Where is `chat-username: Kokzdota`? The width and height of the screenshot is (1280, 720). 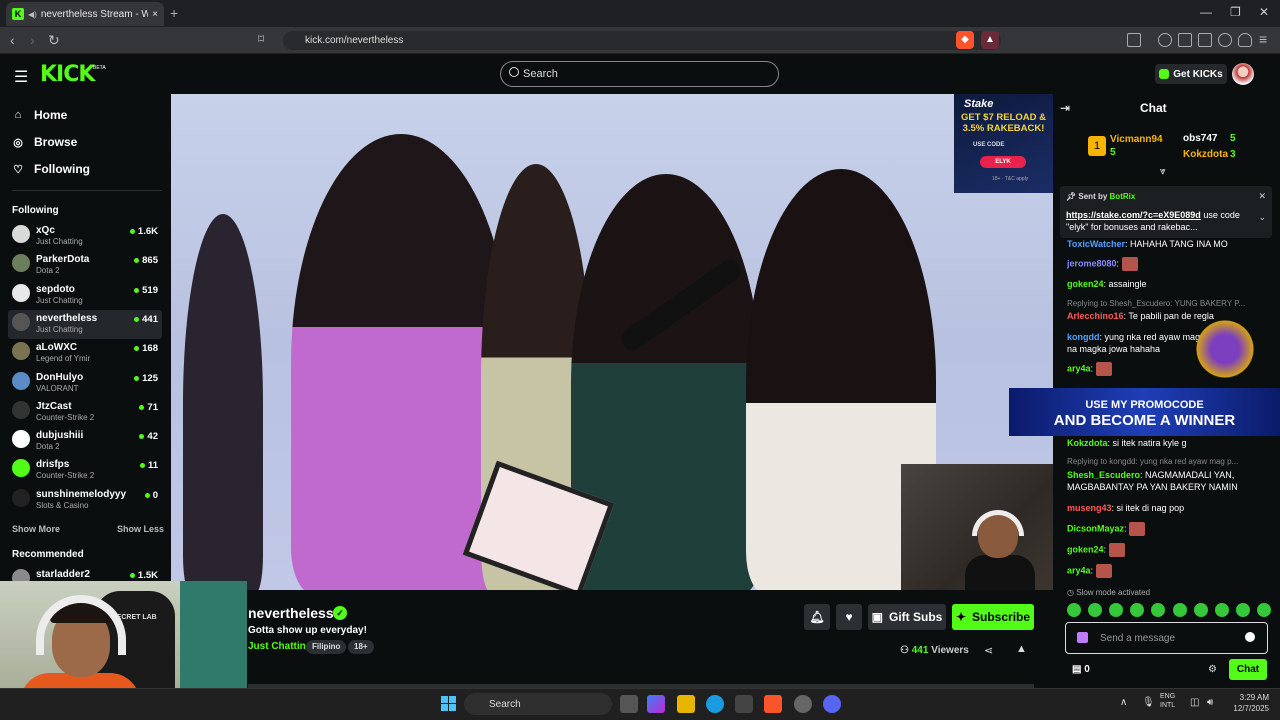
chat-username: Kokzdota is located at coordinates (1087, 443).